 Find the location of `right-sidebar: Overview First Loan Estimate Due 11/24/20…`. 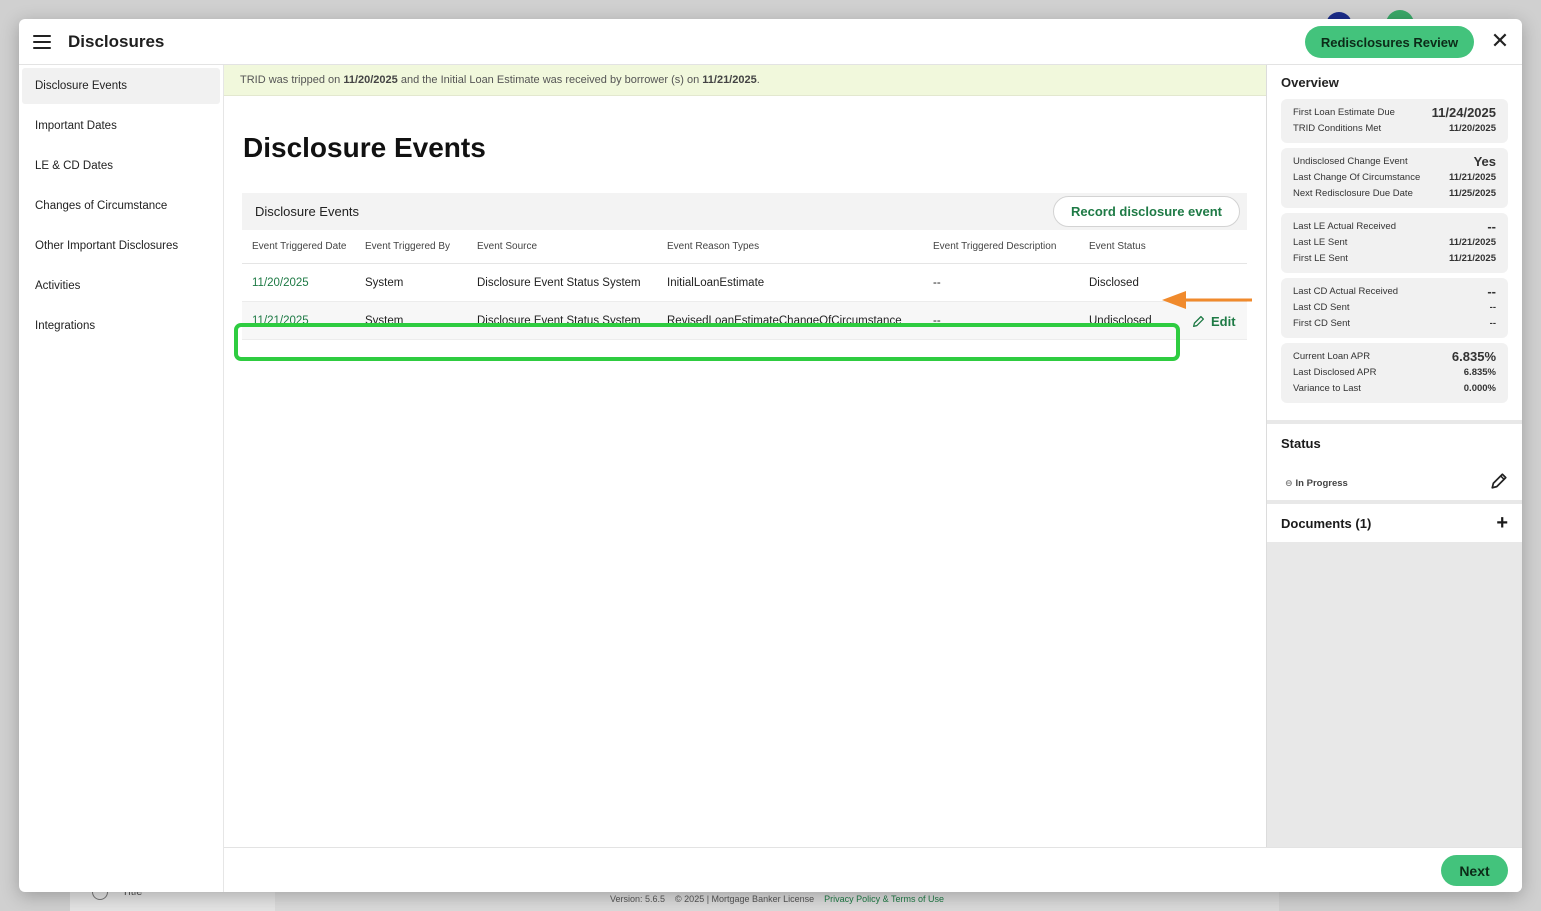

right-sidebar: Overview First Loan Estimate Due 11/24/20… is located at coordinates (1394, 456).